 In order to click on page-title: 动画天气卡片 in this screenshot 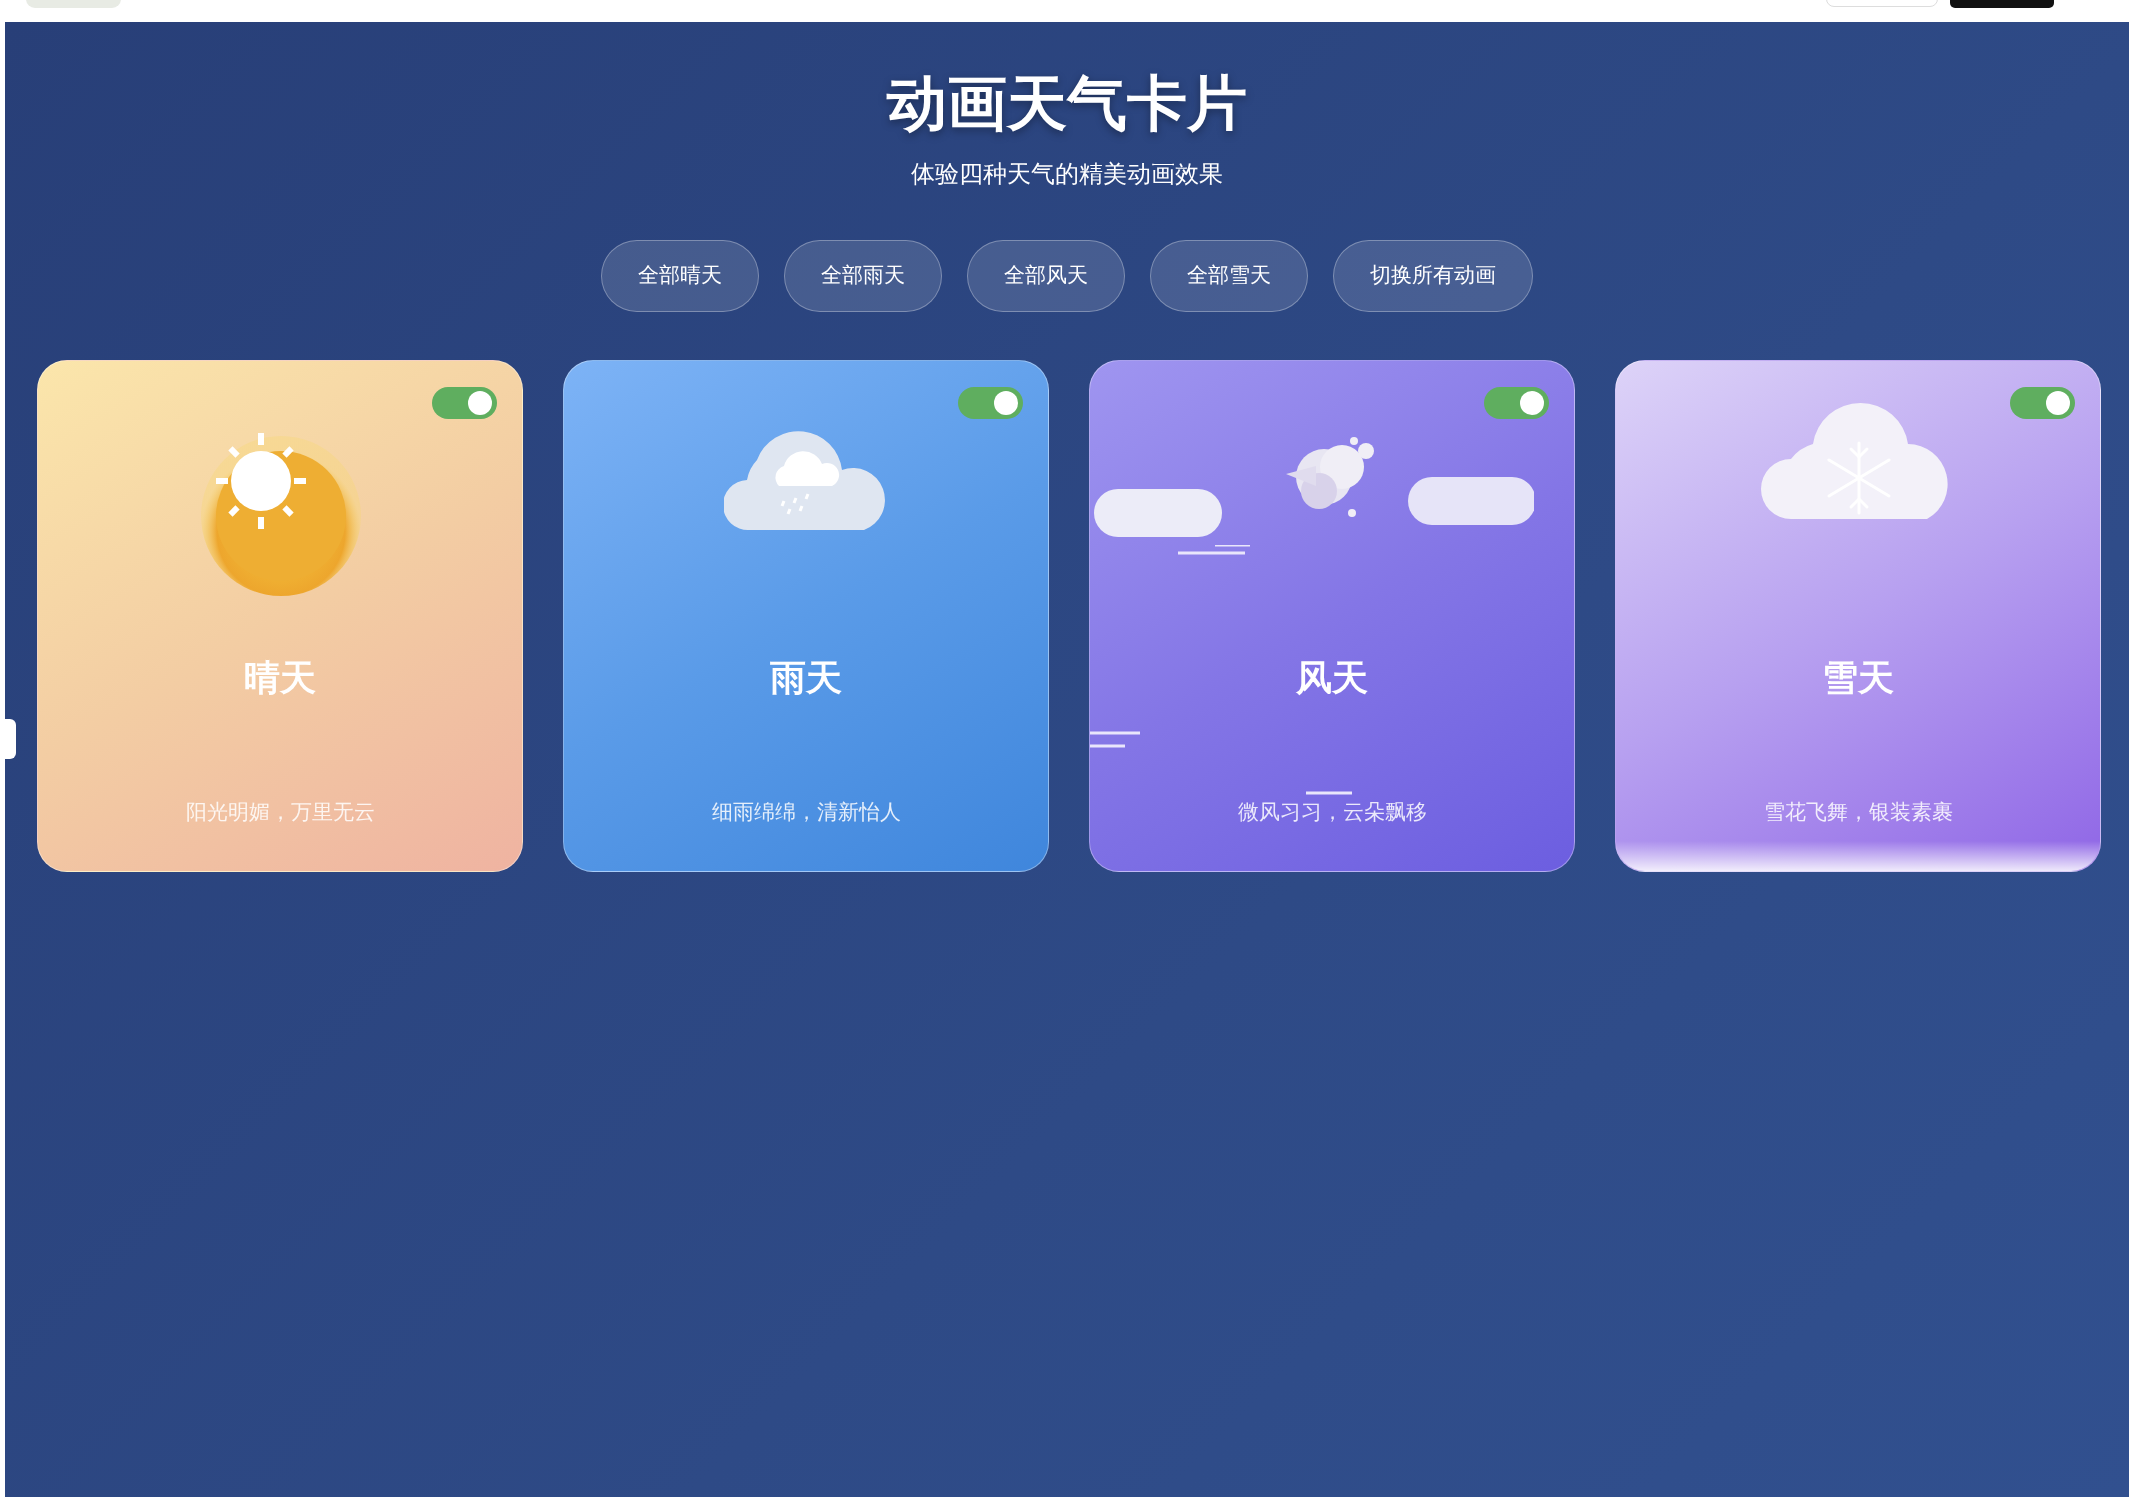, I will do `click(1066, 103)`.